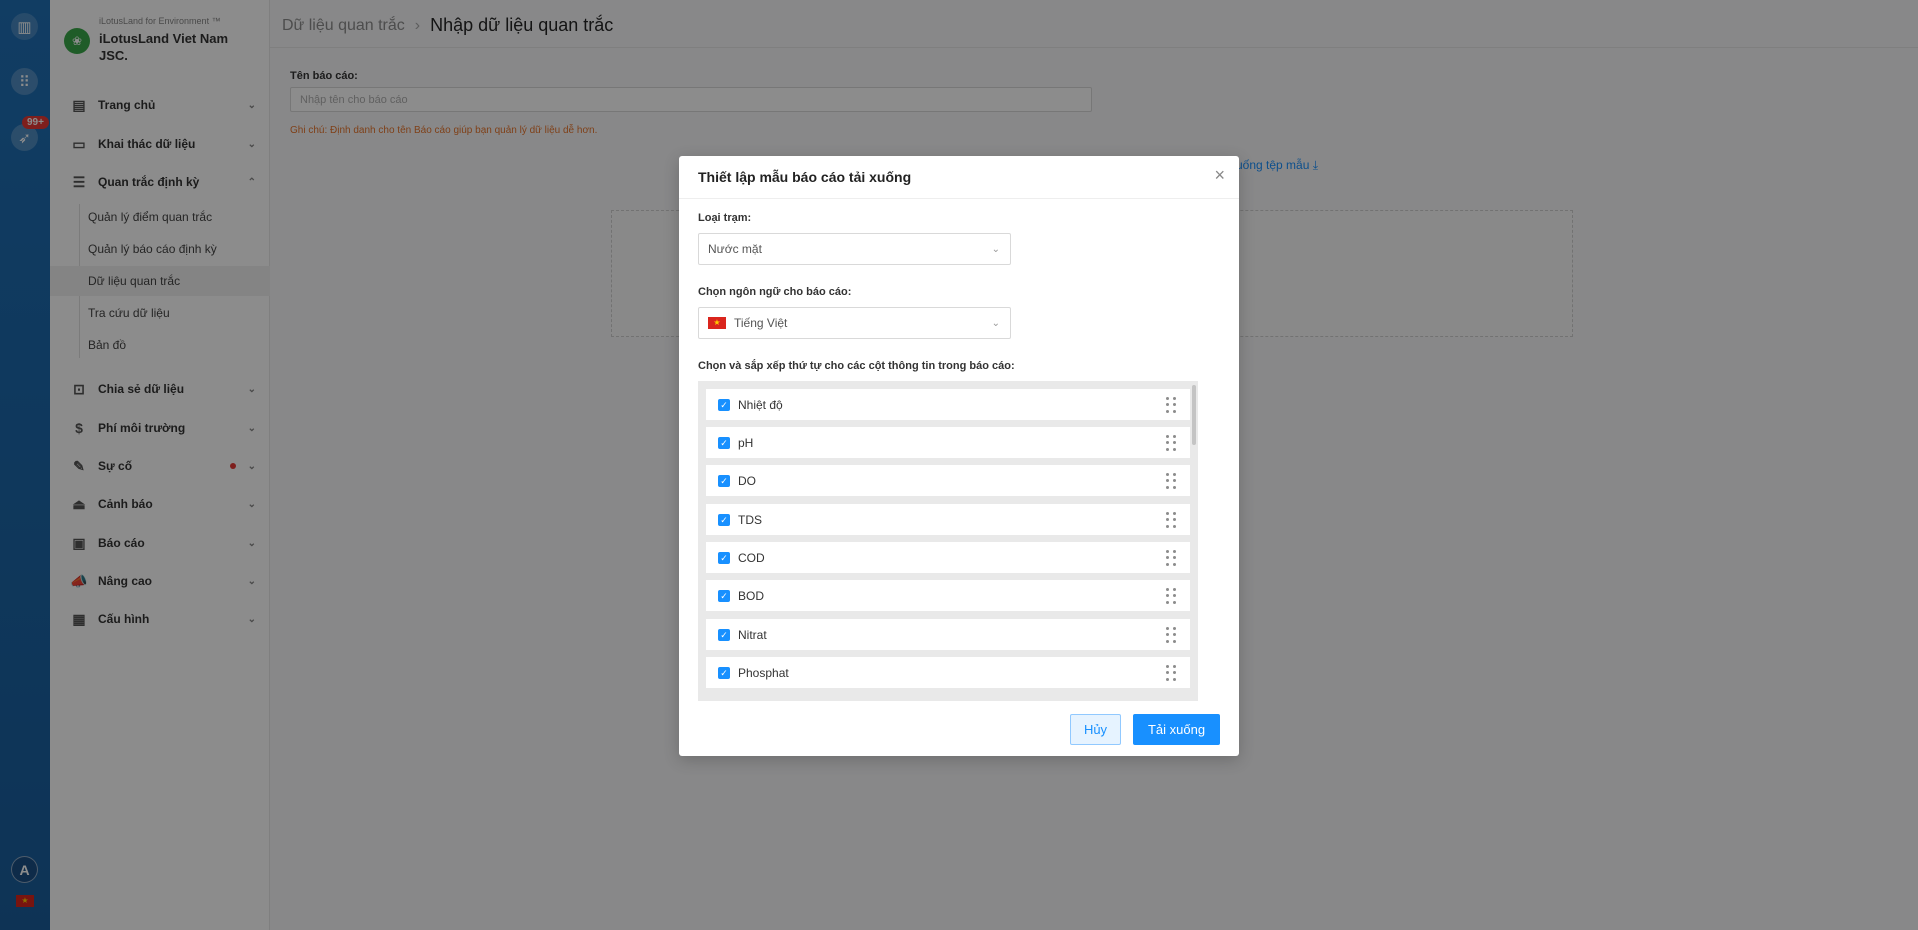  Describe the element at coordinates (1194, 415) in the screenshot. I see `scrollbar` at that location.